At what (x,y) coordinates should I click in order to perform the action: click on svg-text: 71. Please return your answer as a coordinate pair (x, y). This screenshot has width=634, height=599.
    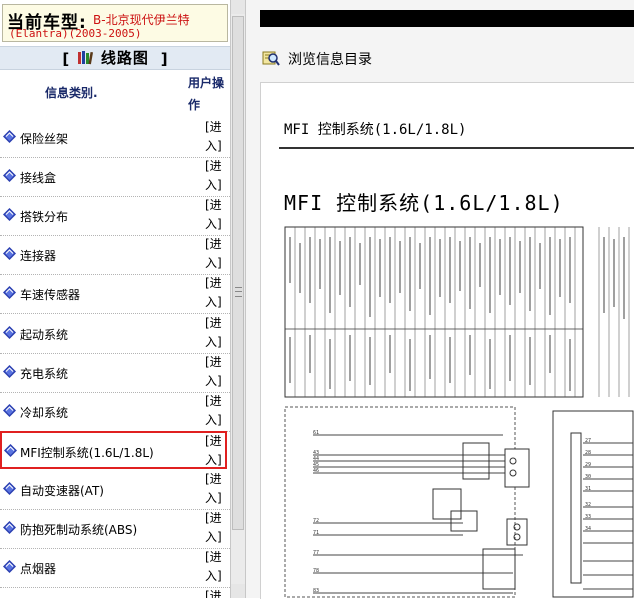
    Looking at the image, I should click on (316, 533).